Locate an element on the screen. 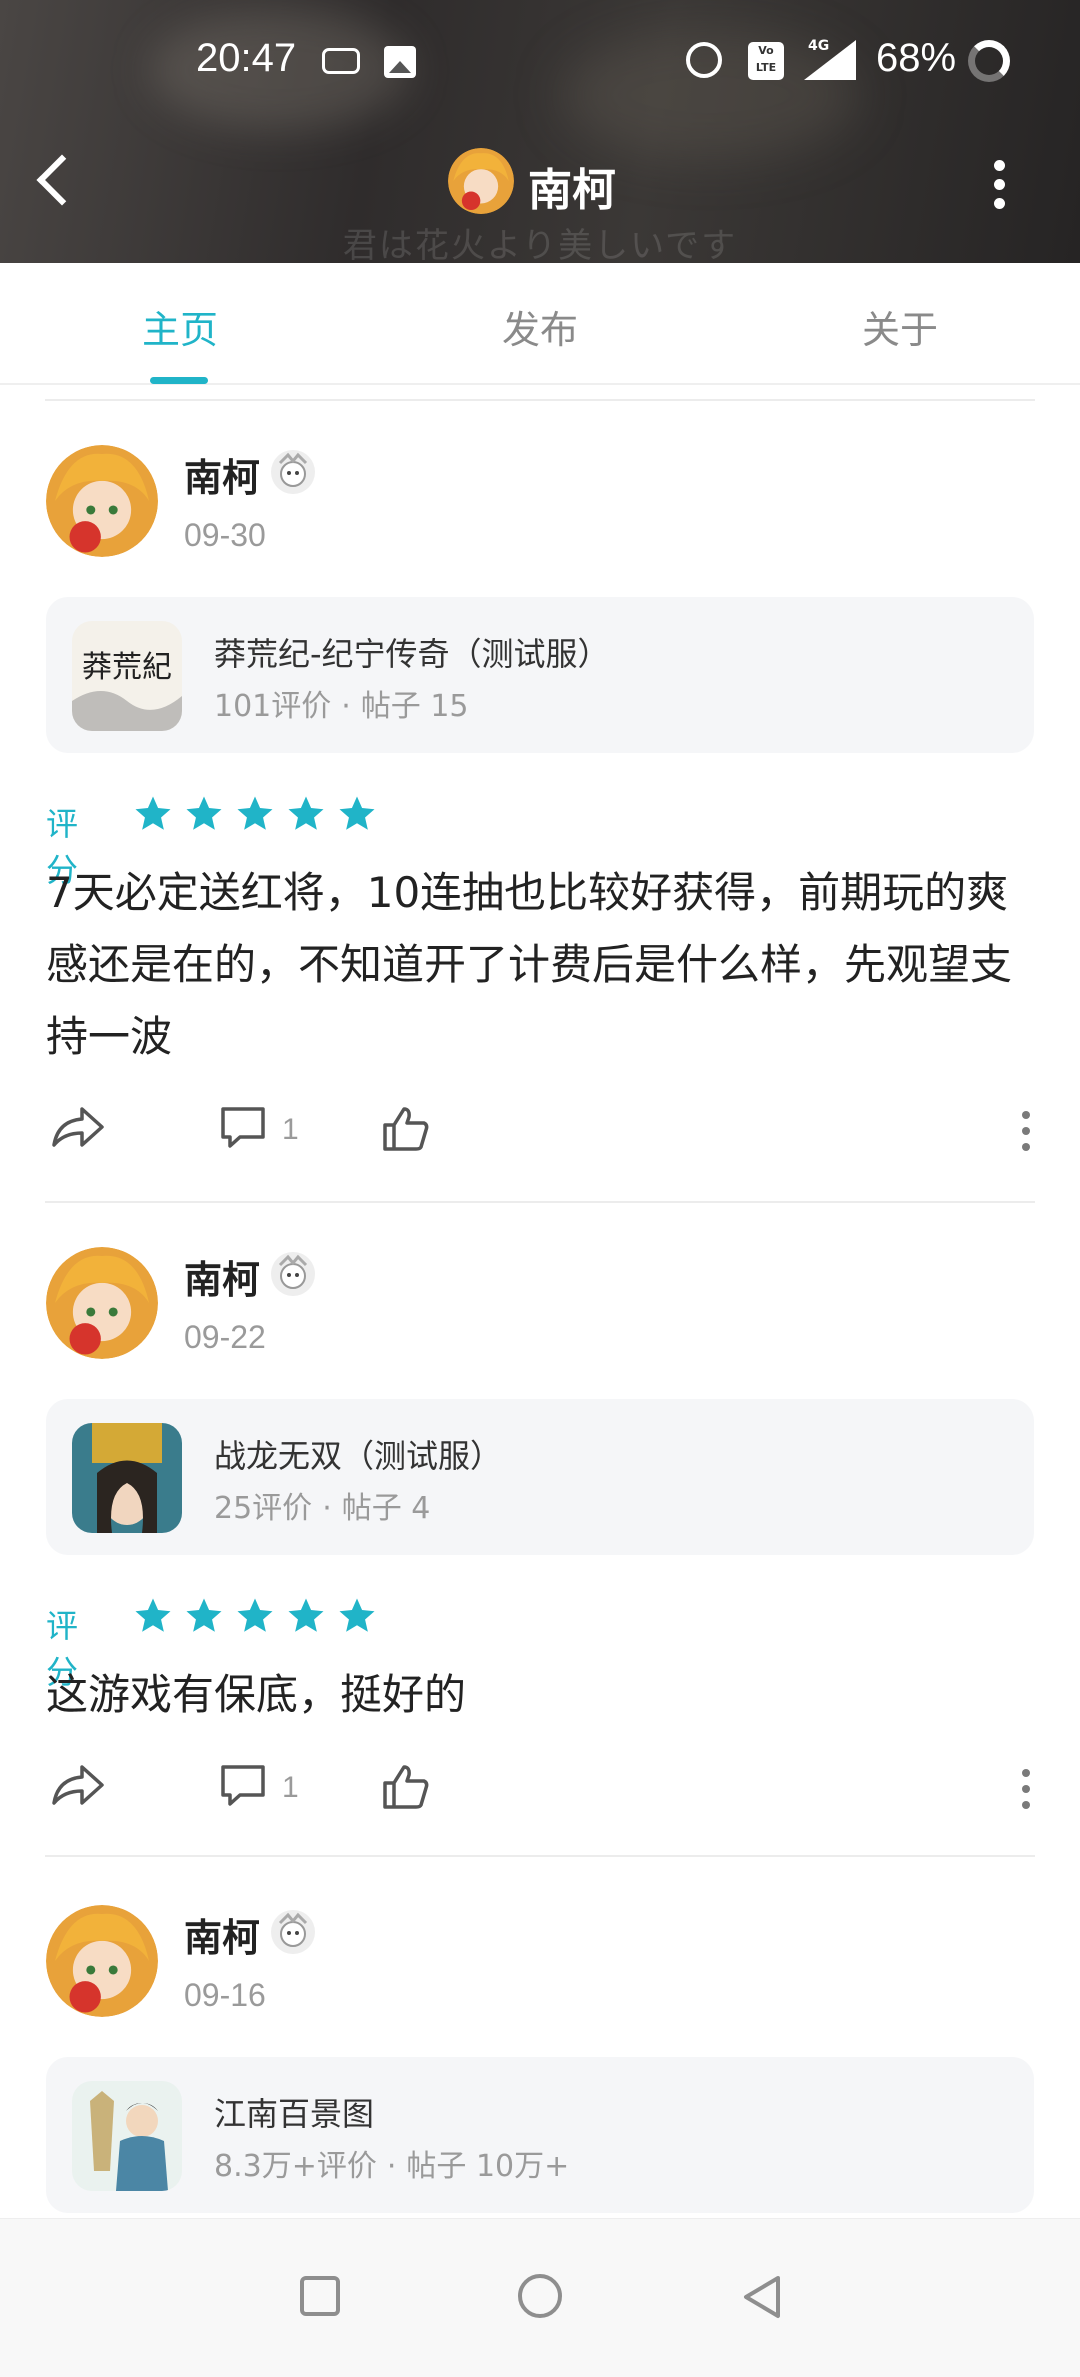 The image size is (1080, 2377). home-icon is located at coordinates (540, 2296).